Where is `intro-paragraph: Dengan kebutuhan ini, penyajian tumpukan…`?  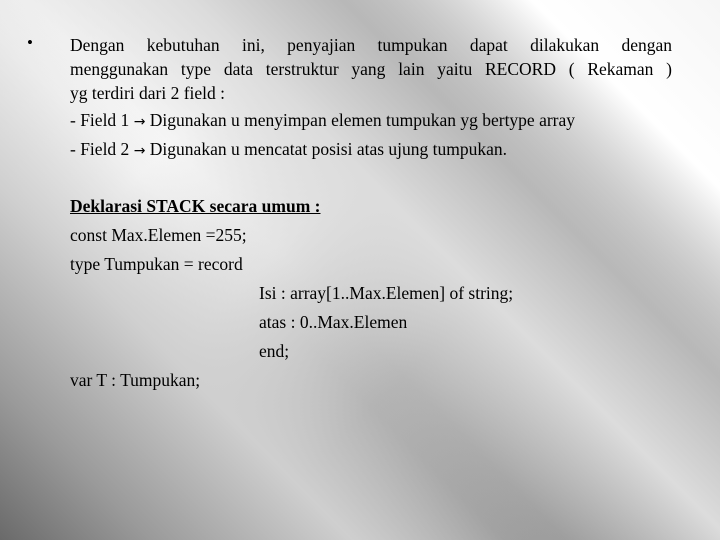
intro-paragraph: Dengan kebutuhan ini, penyajian tumpukan… is located at coordinates (371, 69).